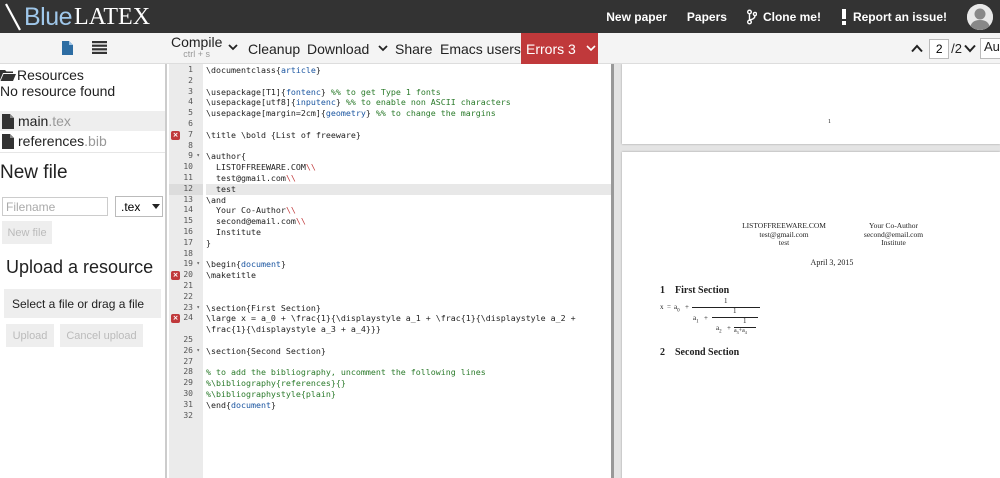  I want to click on no-resource-text: No resource found, so click(58, 91).